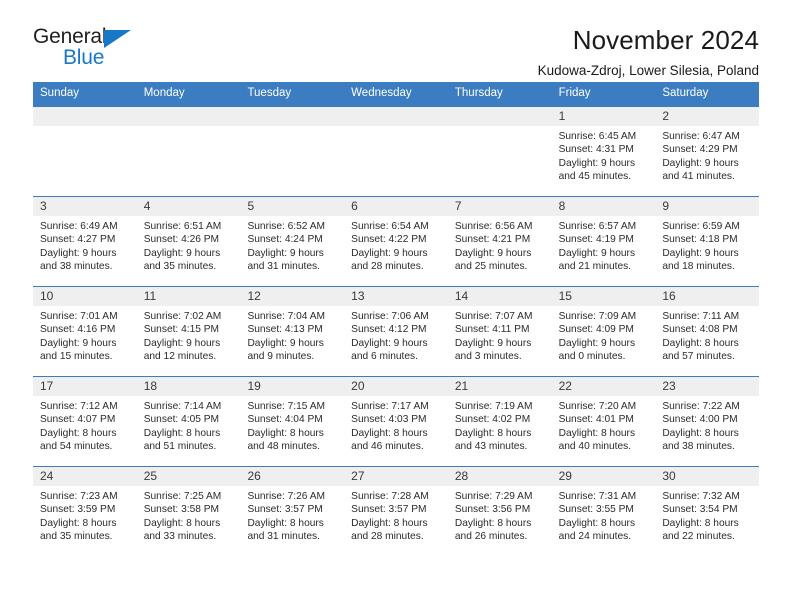 This screenshot has height=612, width=792. Describe the element at coordinates (700, 350) in the screenshot. I see `daylight-text: Daylight: 8 hours and 57 minutes.` at that location.